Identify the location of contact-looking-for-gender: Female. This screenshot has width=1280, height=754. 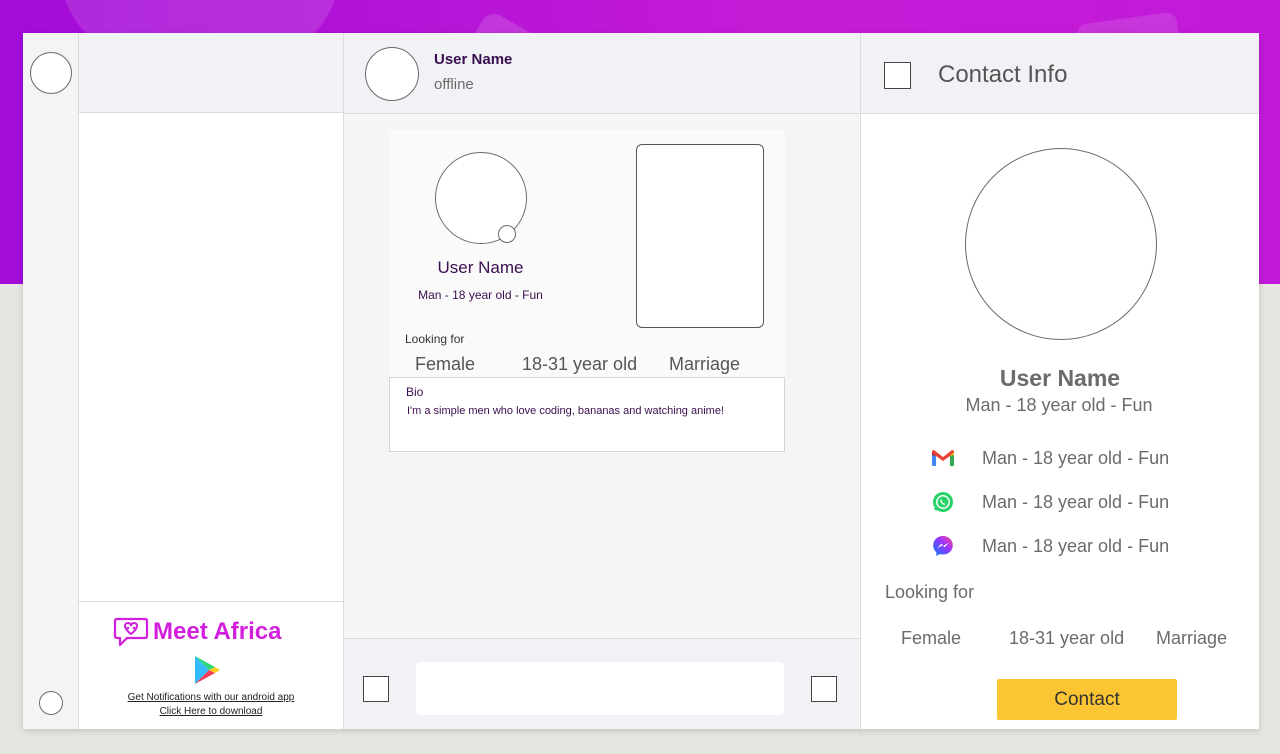
(931, 638).